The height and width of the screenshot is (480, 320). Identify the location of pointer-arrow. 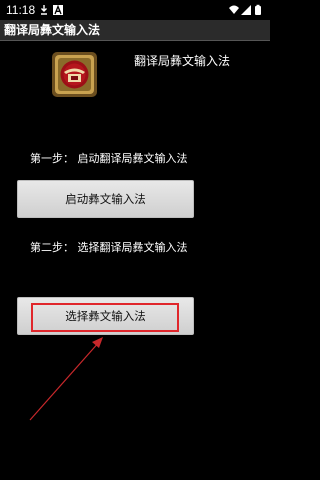
(66, 379).